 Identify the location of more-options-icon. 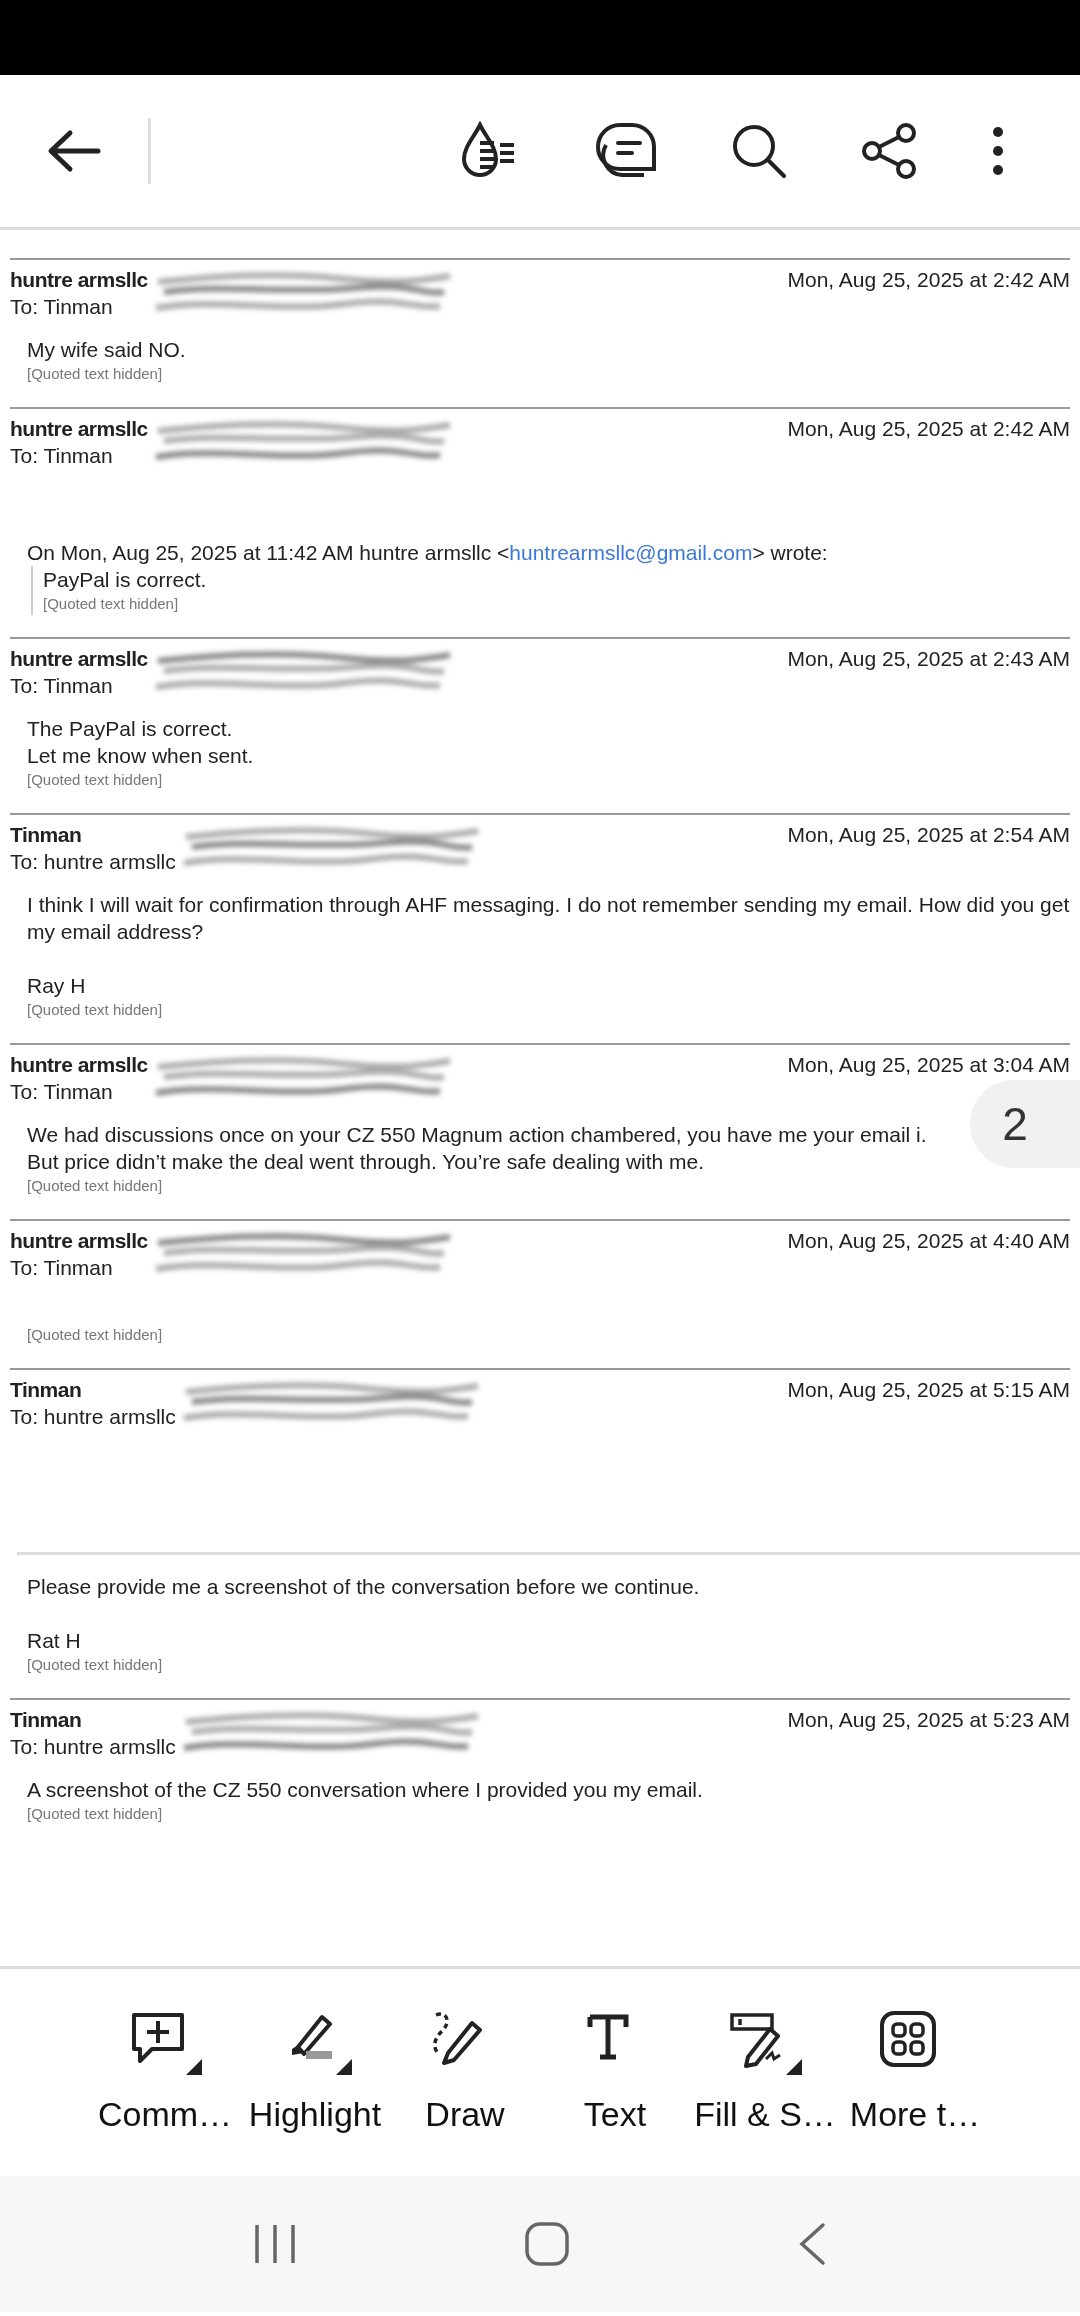
(998, 151).